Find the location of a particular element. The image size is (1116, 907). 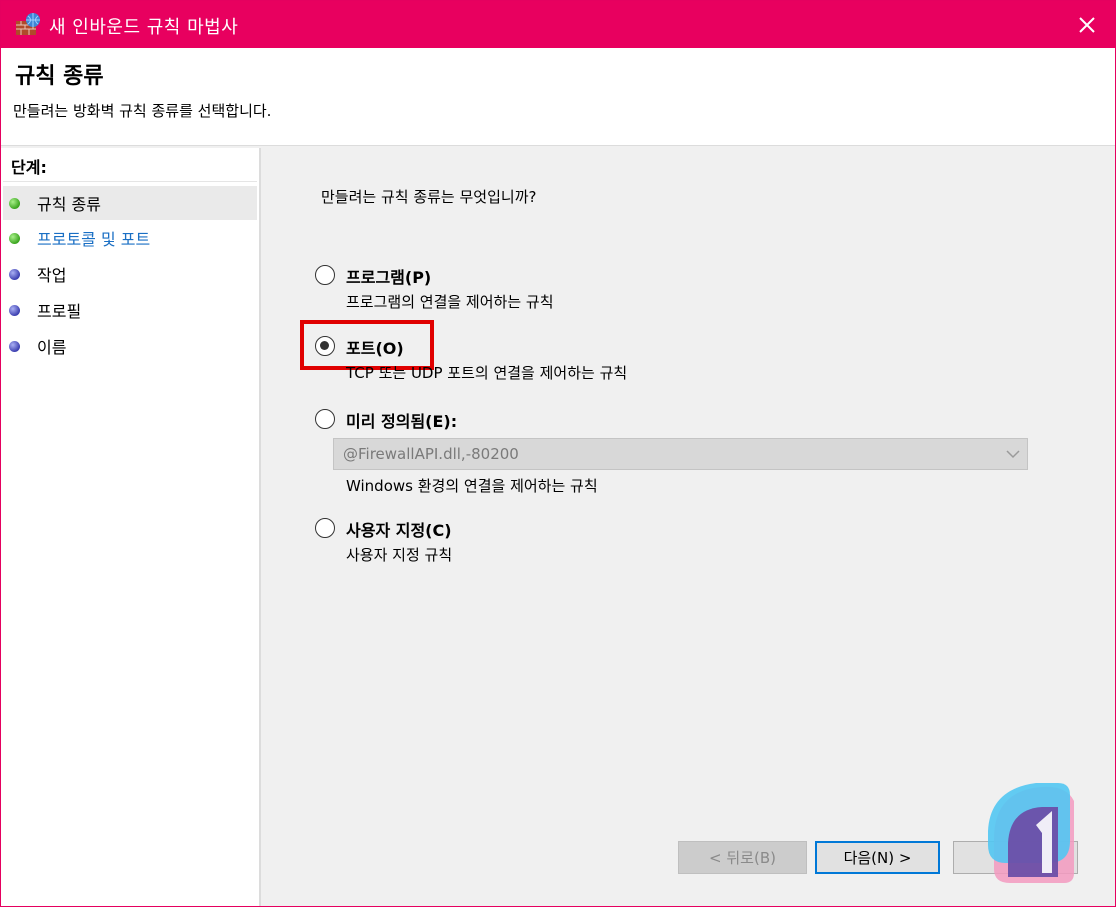

title-bar: 새 인바운드 규칙 마법사 is located at coordinates (558, 24).